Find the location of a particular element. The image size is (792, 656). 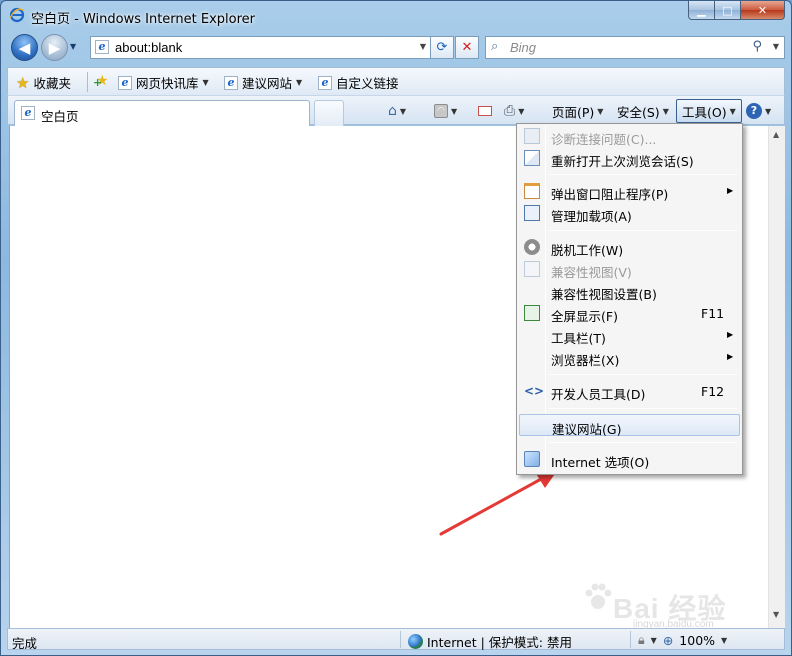

menu-item-manage-addons: 管理加载项(A) is located at coordinates (629, 213).